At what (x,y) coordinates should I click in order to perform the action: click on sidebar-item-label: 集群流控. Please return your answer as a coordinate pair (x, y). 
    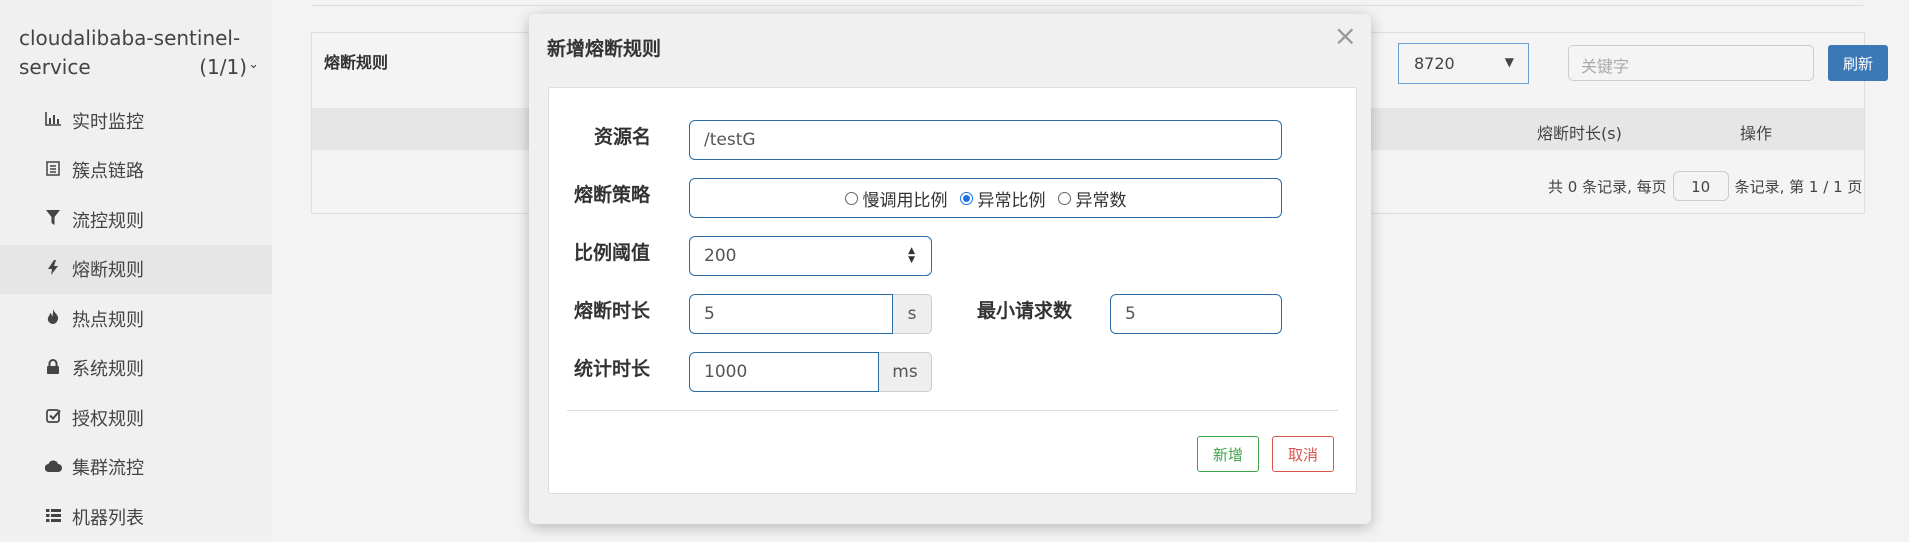
    Looking at the image, I should click on (108, 469).